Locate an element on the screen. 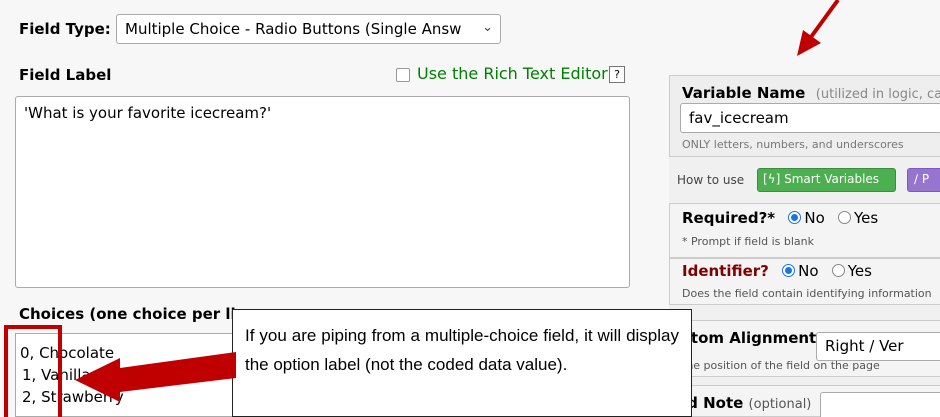  field-type-label: Field Type: is located at coordinates (65, 29).